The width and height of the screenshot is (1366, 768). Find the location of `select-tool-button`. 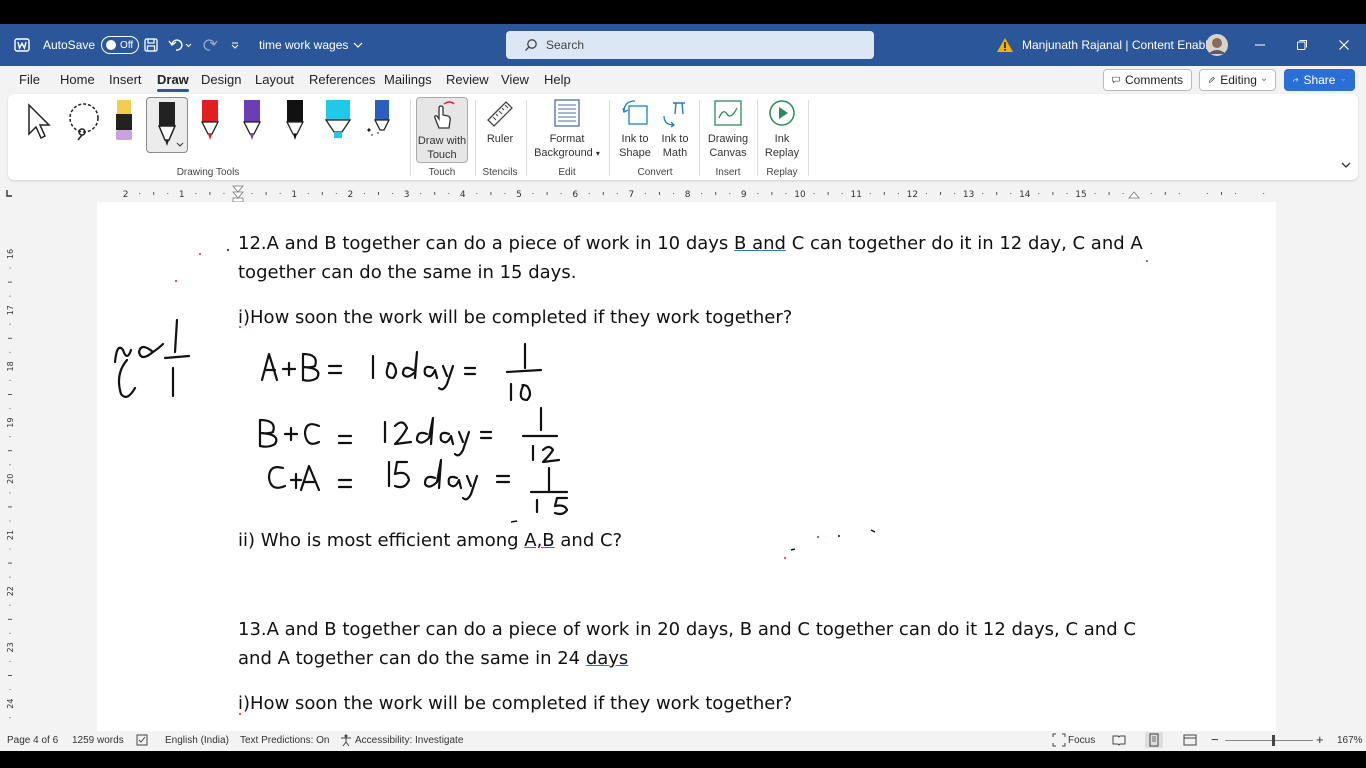

select-tool-button is located at coordinates (39, 124).